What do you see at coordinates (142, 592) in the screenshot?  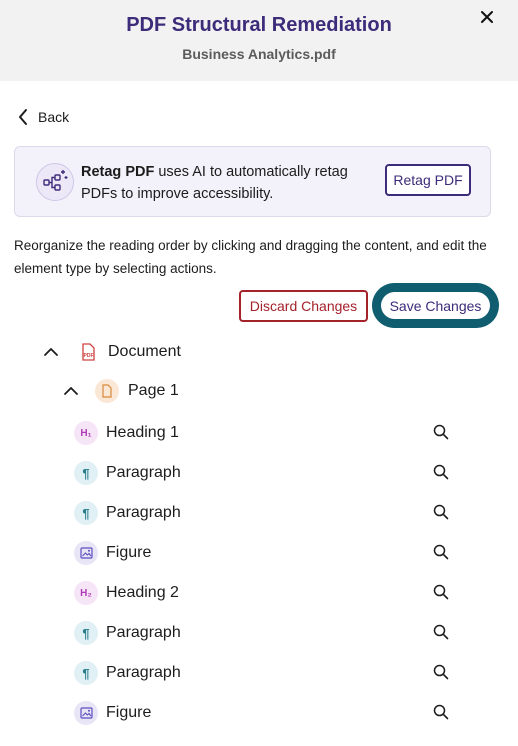 I see `tree-node-label: Heading 2` at bounding box center [142, 592].